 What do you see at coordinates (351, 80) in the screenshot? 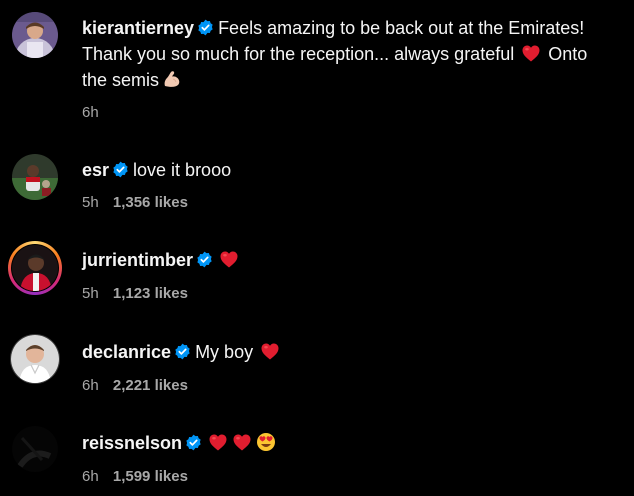
I see `comment-text-line: the semis` at bounding box center [351, 80].